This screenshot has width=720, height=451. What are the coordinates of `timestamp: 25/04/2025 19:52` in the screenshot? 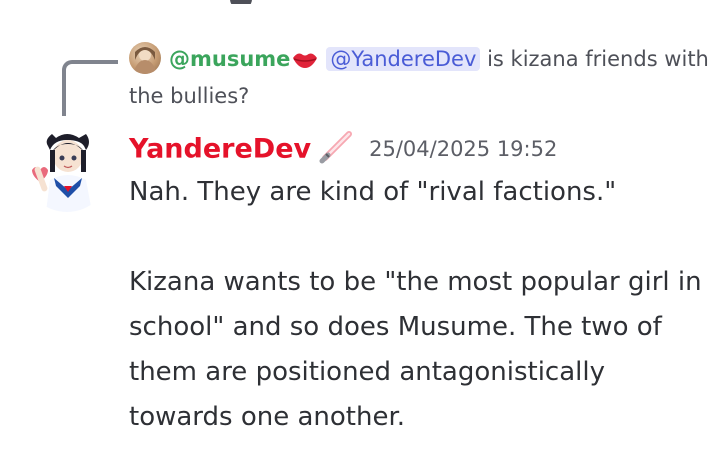 It's located at (463, 149).